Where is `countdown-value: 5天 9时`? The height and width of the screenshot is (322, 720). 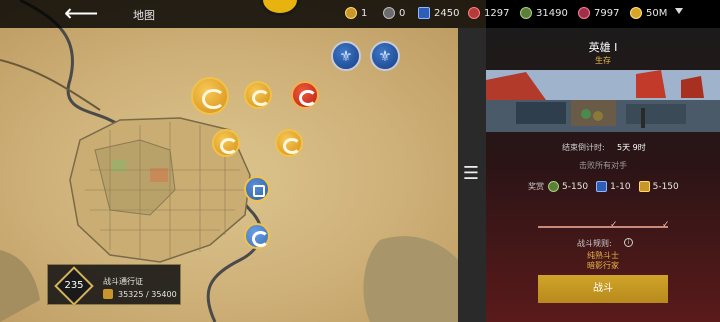
countdown-value: 5天 9时 is located at coordinates (631, 147).